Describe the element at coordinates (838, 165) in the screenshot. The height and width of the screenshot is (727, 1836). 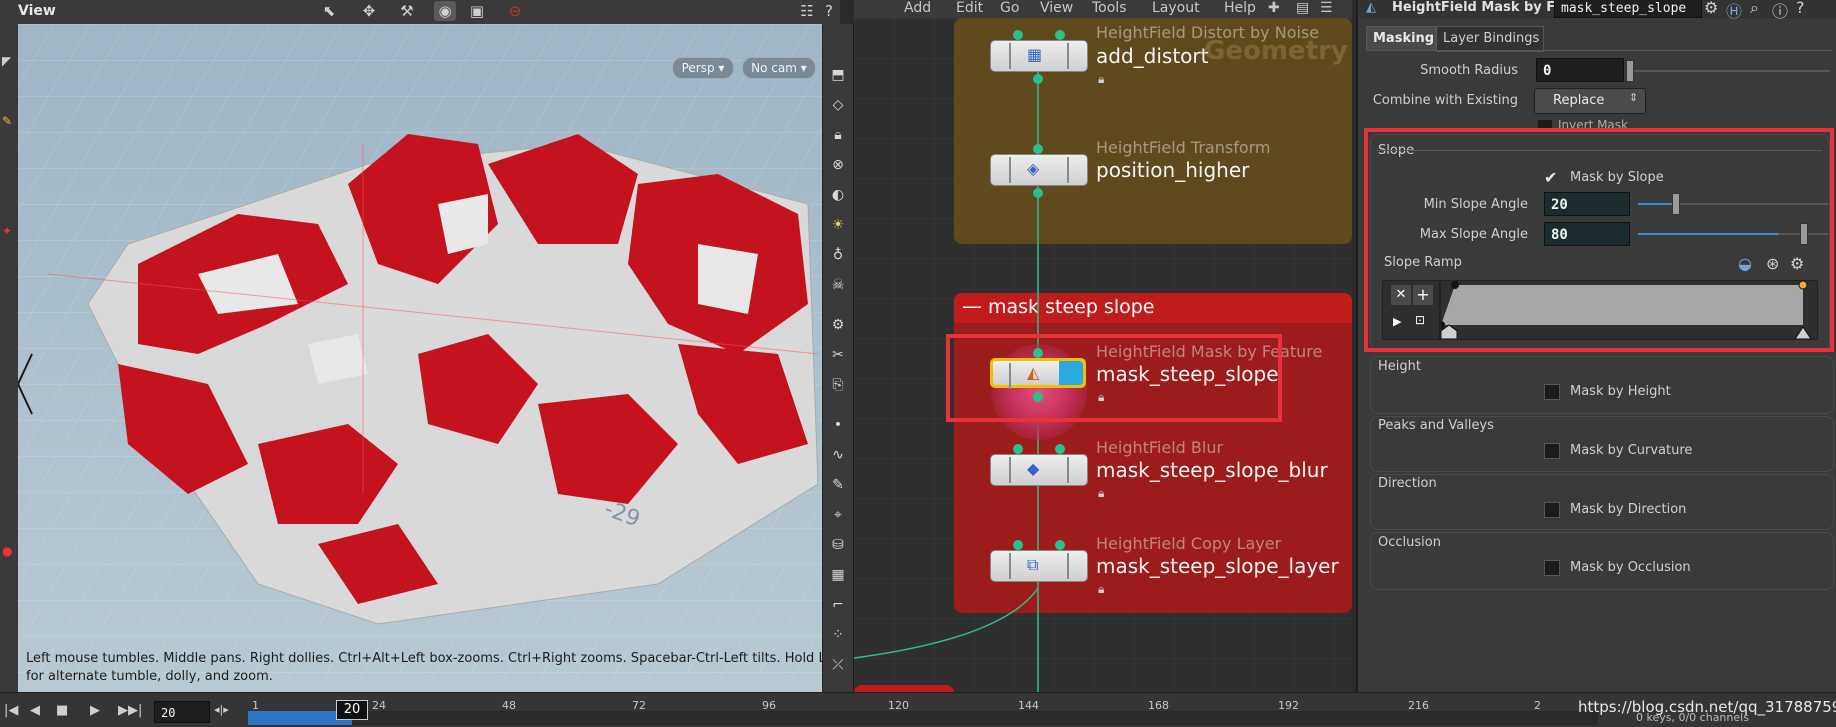
I see `ghost-icon: ⊗` at that location.